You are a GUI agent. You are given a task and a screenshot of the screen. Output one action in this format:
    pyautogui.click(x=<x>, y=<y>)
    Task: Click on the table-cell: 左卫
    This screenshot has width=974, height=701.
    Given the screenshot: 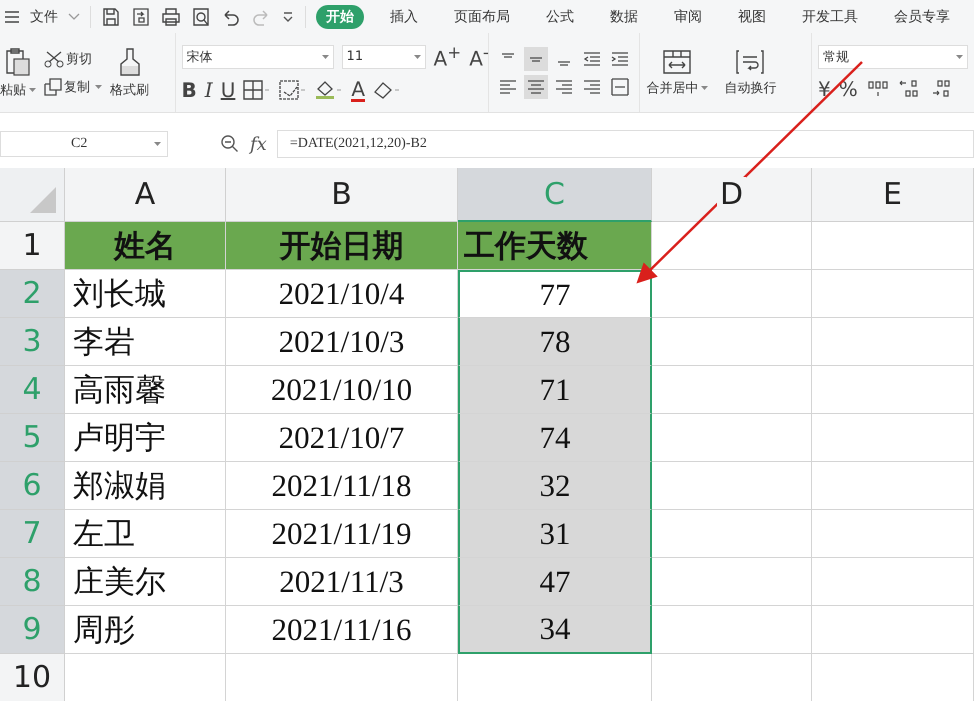 What is the action you would take?
    pyautogui.click(x=145, y=534)
    